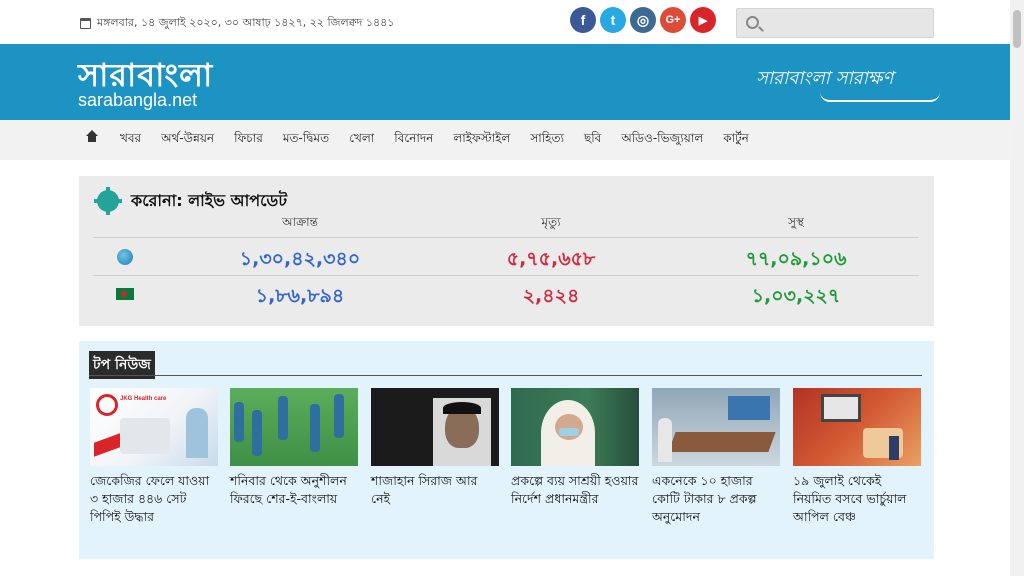  I want to click on corona-title: করোনা: লাইভ আপডেট, so click(209, 200).